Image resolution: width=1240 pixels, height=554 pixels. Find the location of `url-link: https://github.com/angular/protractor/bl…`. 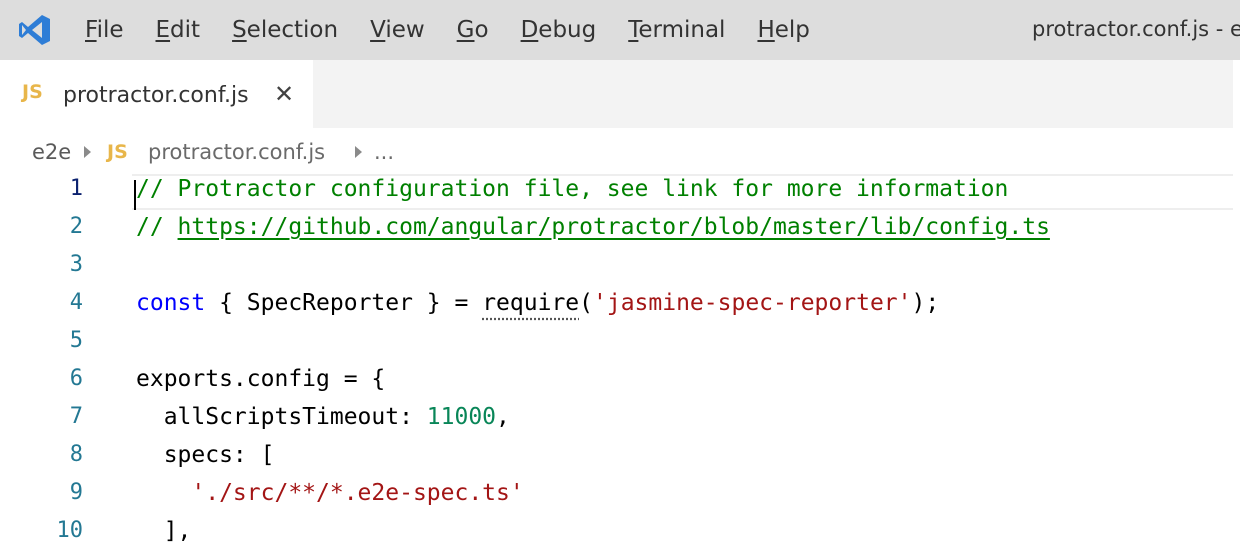

url-link: https://github.com/angular/protractor/bl… is located at coordinates (614, 227).